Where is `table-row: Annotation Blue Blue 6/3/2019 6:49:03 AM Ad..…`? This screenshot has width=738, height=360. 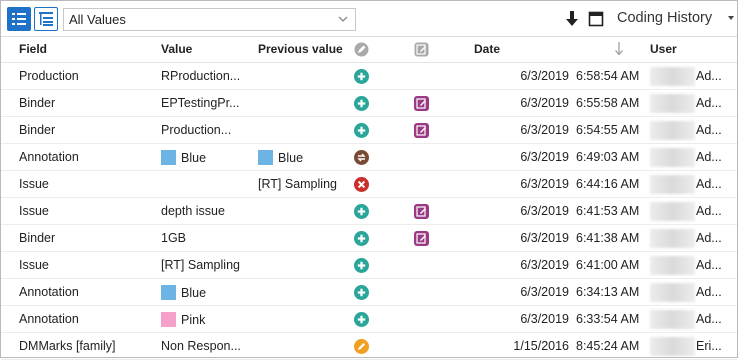
table-row: Annotation Blue Blue 6/3/2019 6:49:03 AM Ad..… is located at coordinates (369, 157).